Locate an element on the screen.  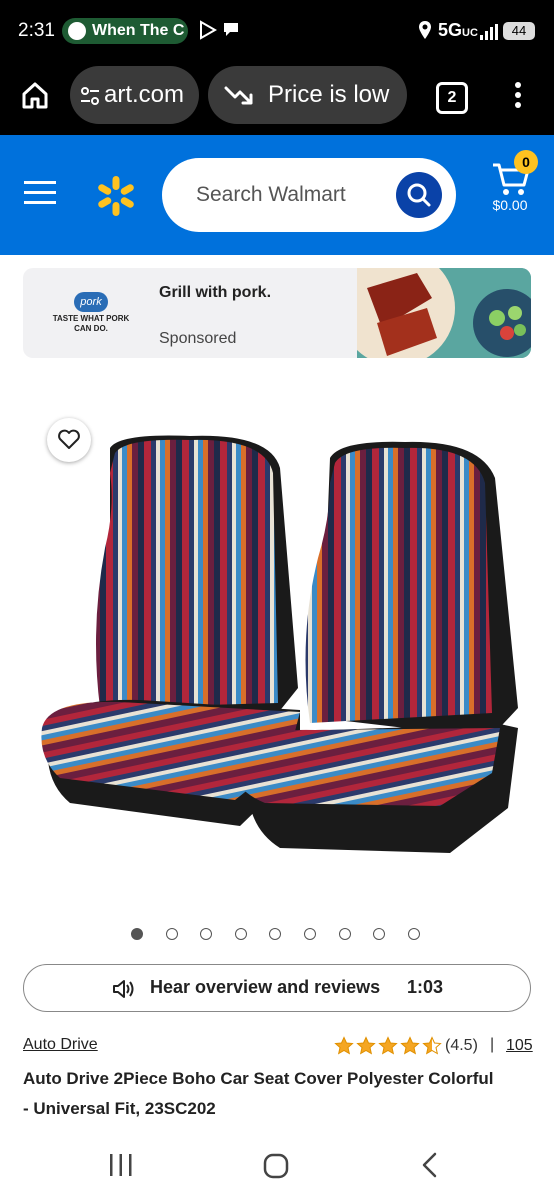
search-icon is located at coordinates (419, 195).